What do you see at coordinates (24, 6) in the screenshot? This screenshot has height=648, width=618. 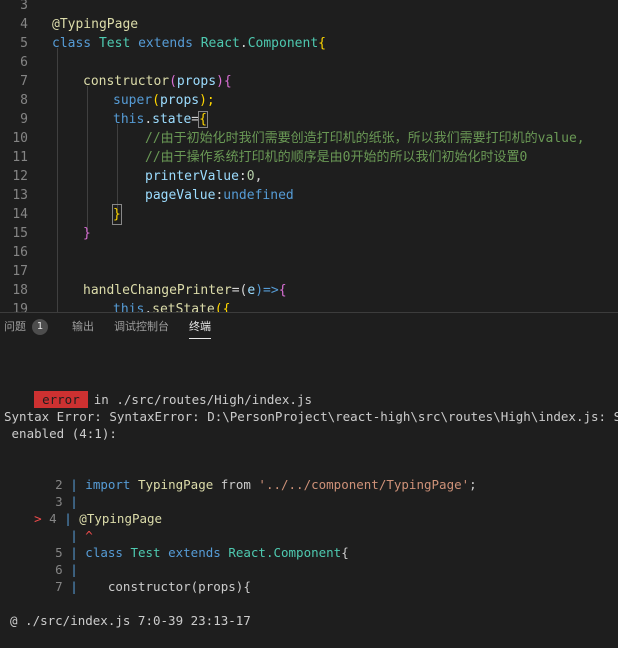 I see `line-number: 3` at bounding box center [24, 6].